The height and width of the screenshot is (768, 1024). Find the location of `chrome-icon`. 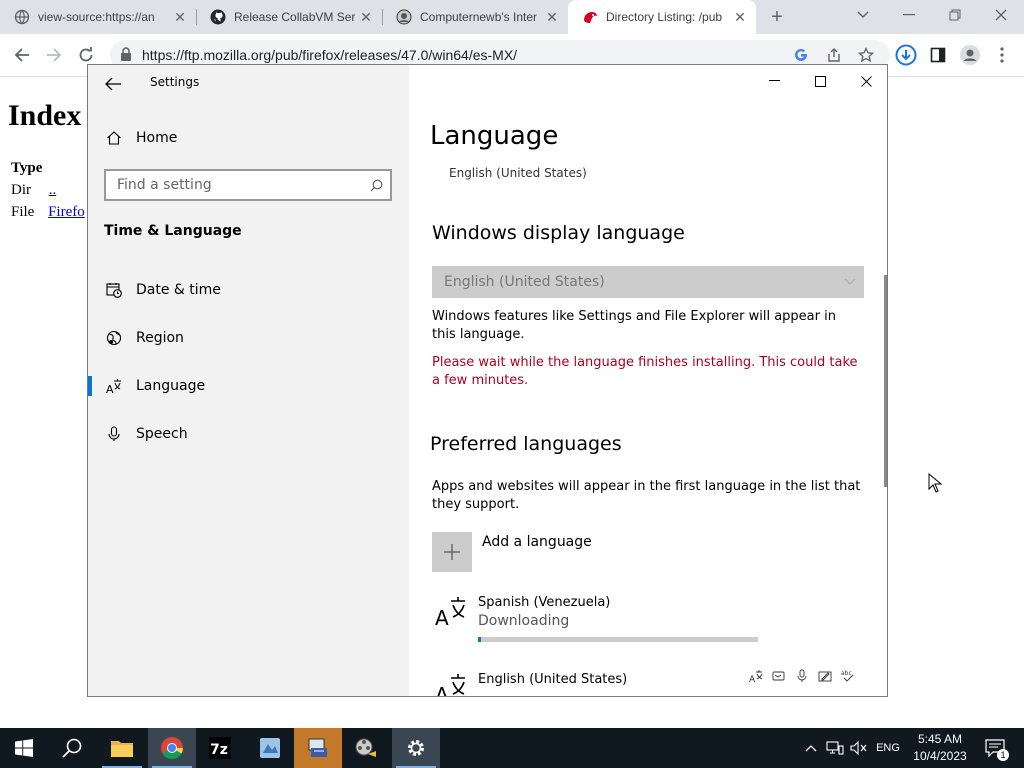

chrome-icon is located at coordinates (172, 748).